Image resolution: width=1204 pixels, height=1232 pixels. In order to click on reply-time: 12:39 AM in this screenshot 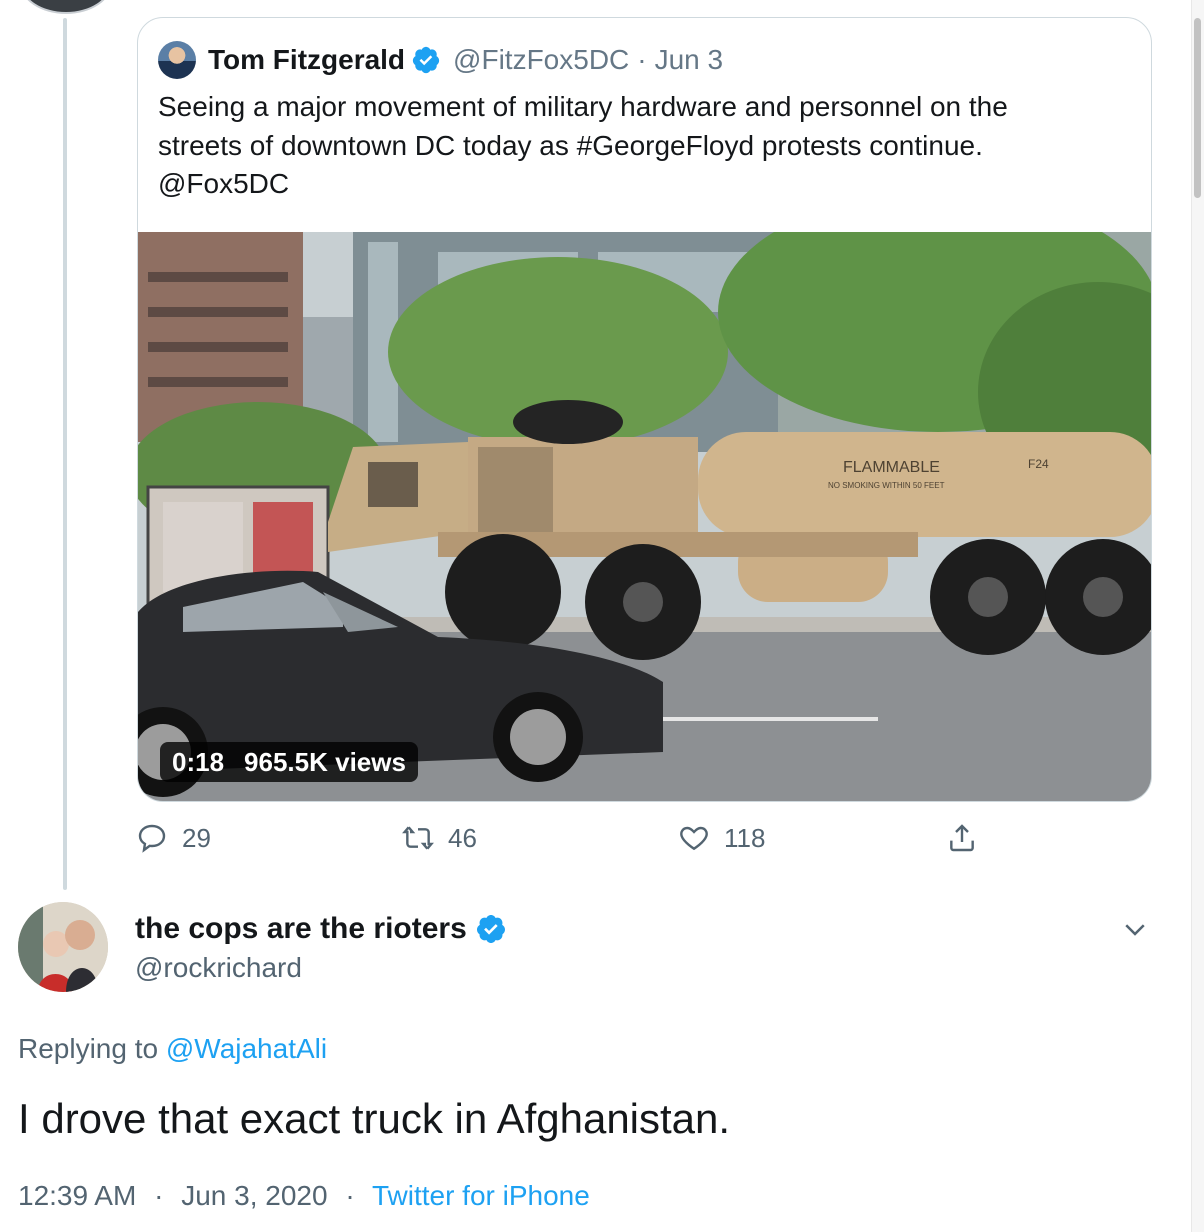, I will do `click(77, 1195)`.